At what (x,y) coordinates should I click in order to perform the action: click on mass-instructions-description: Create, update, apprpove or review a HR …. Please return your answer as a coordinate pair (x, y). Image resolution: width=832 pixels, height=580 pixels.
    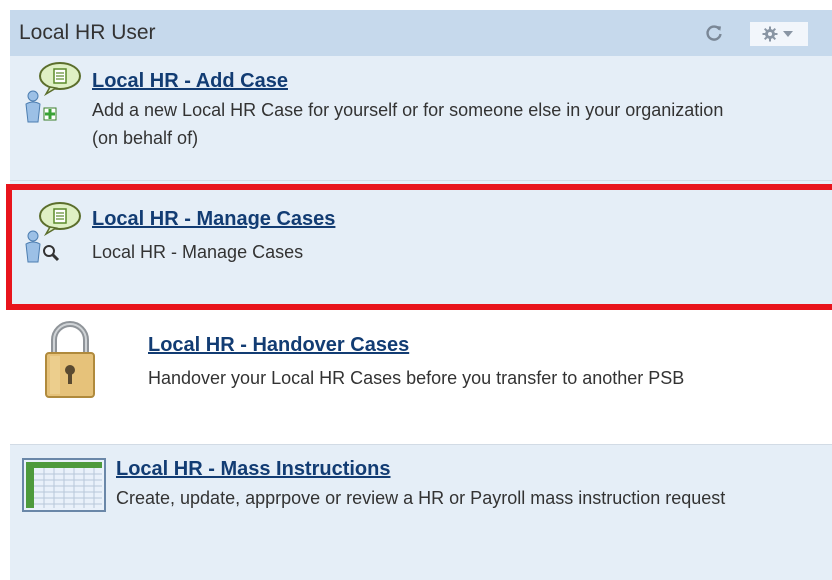
    Looking at the image, I should click on (421, 498).